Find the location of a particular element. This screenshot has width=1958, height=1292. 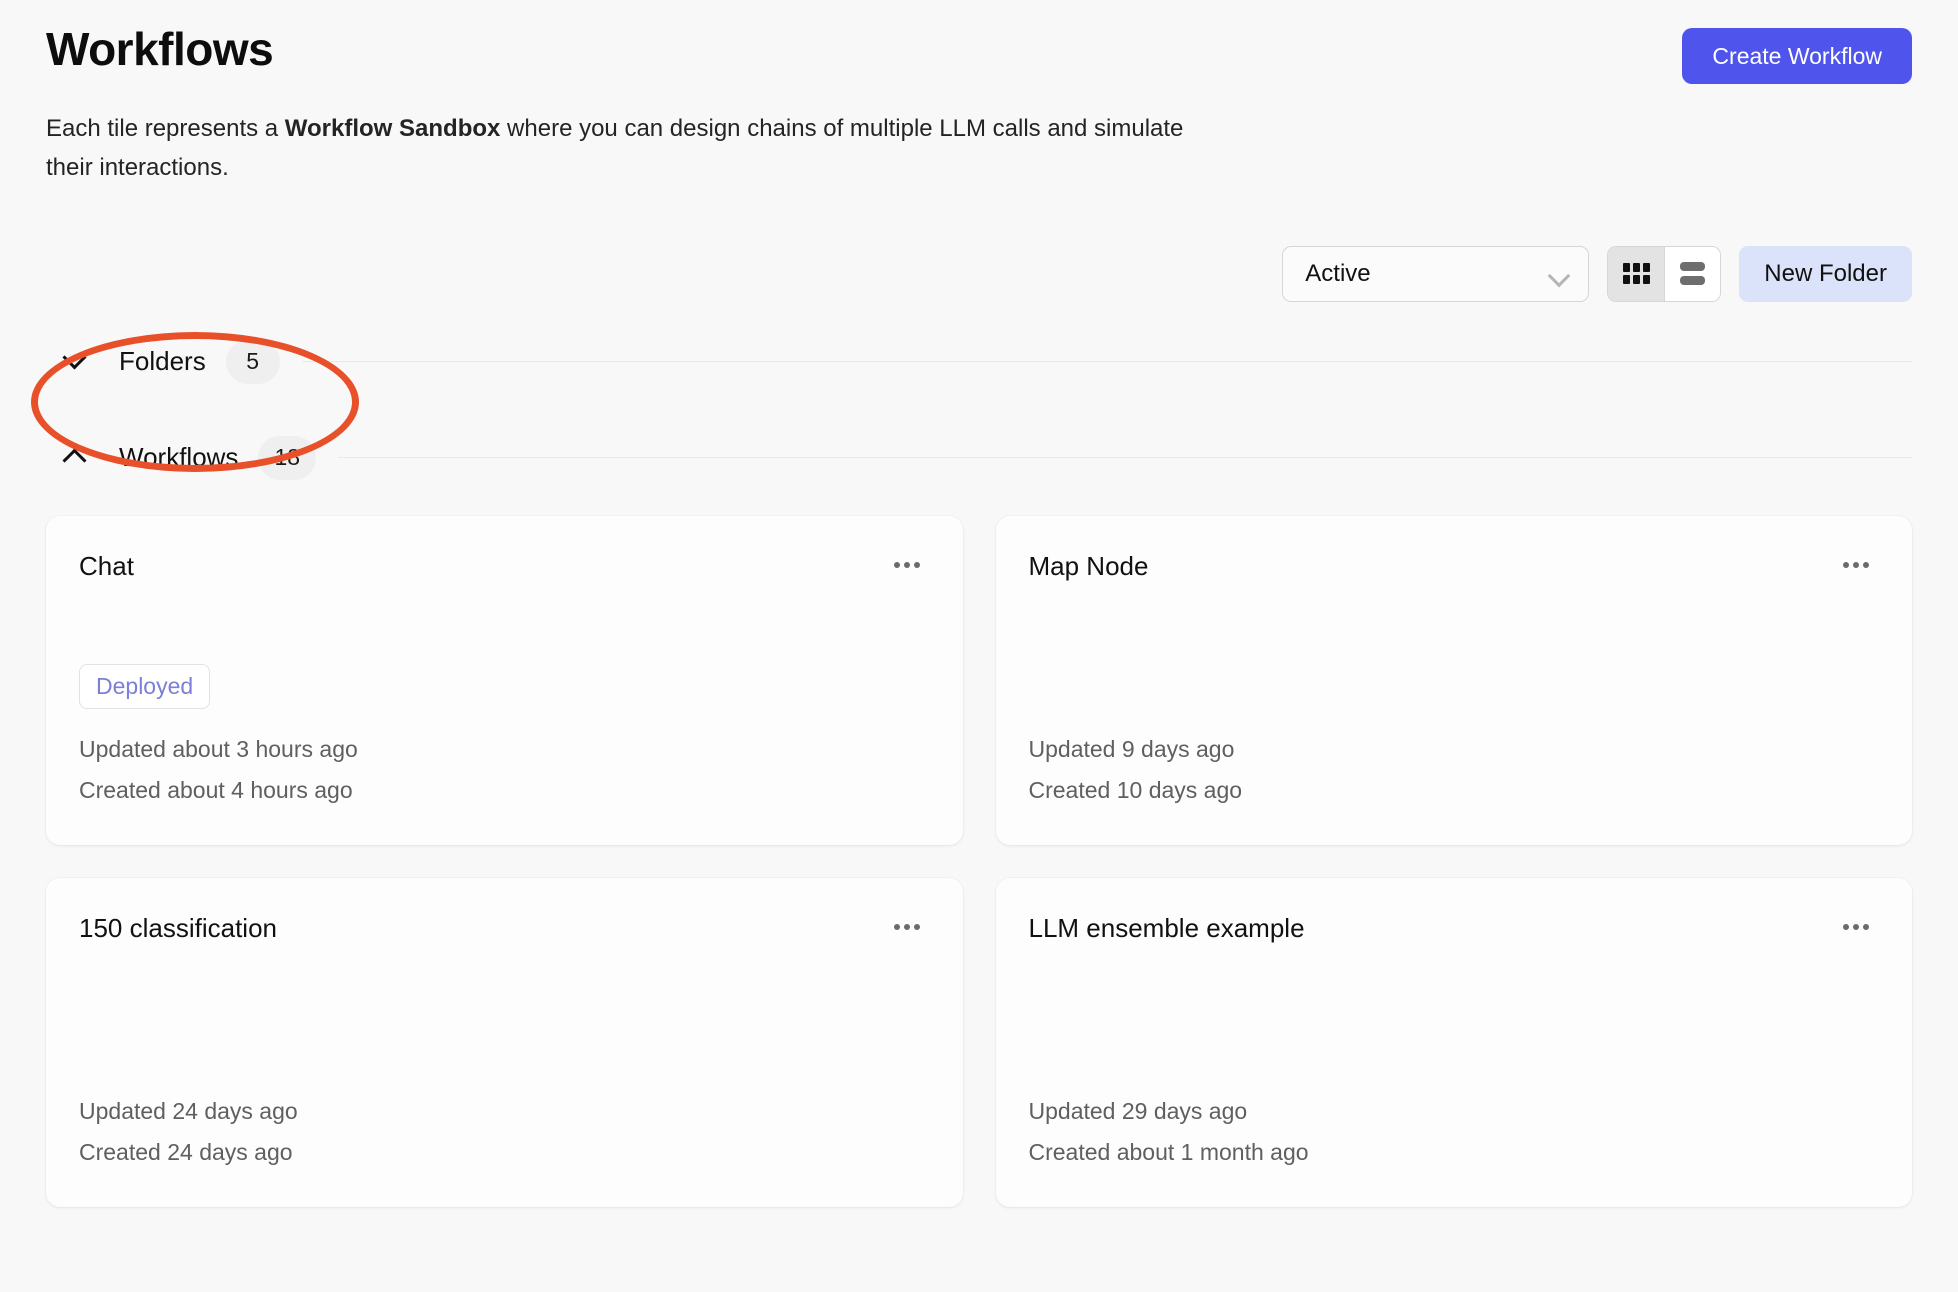

page-title: Workflows is located at coordinates (160, 49).